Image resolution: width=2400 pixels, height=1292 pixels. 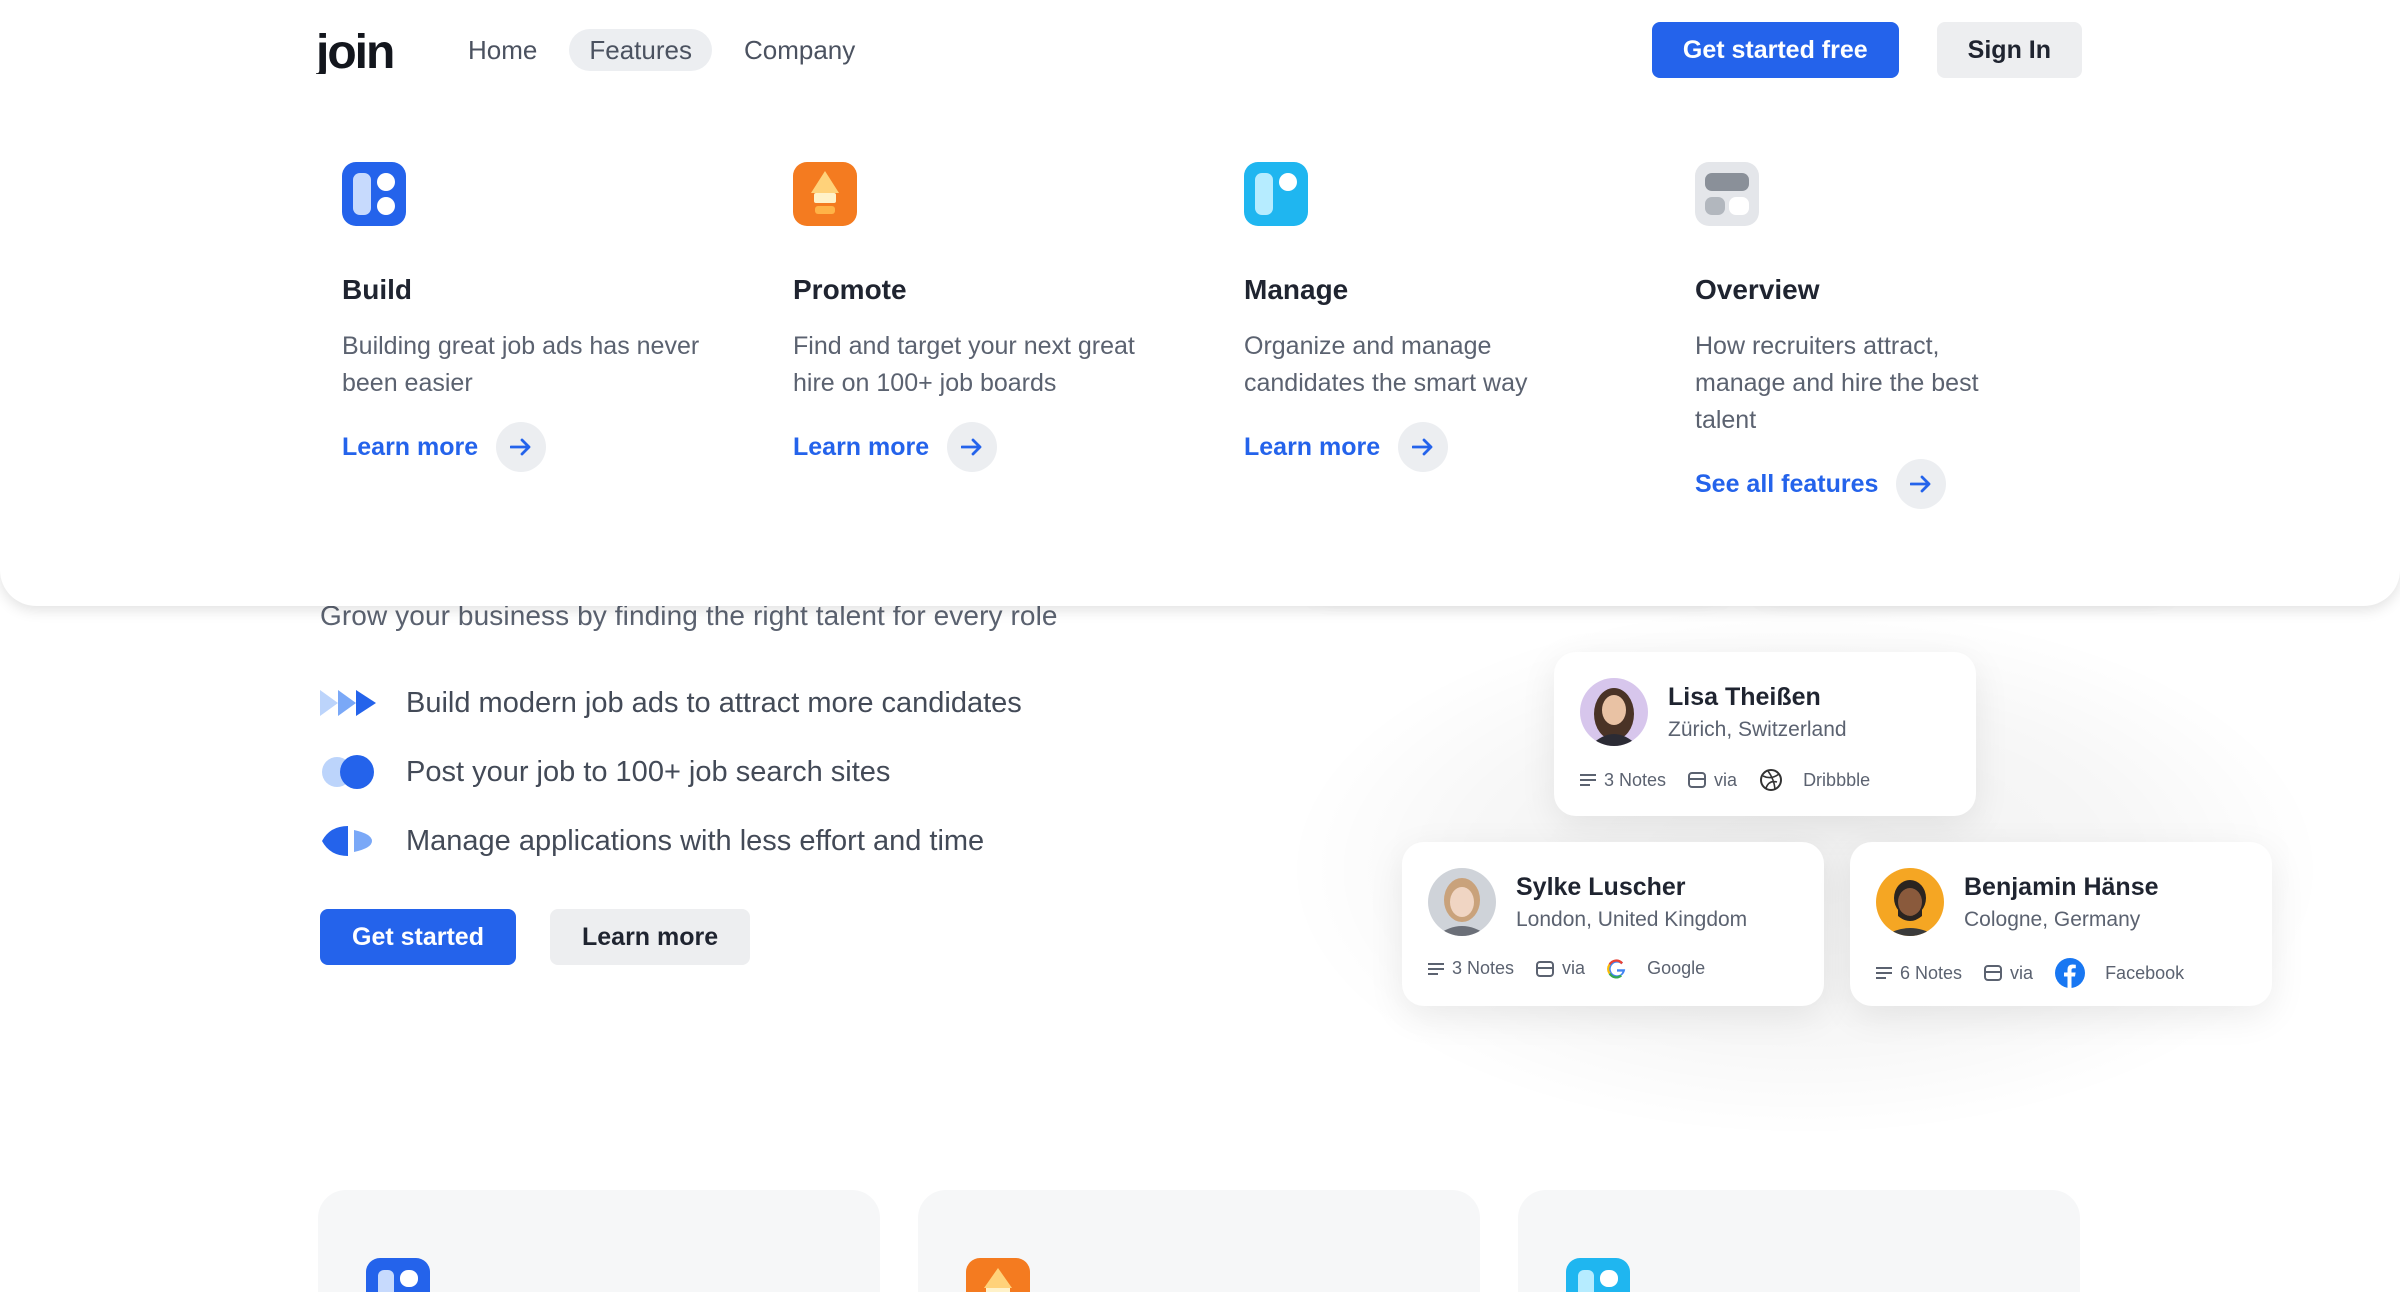 What do you see at coordinates (599, 1241) in the screenshot?
I see `feature-card-build` at bounding box center [599, 1241].